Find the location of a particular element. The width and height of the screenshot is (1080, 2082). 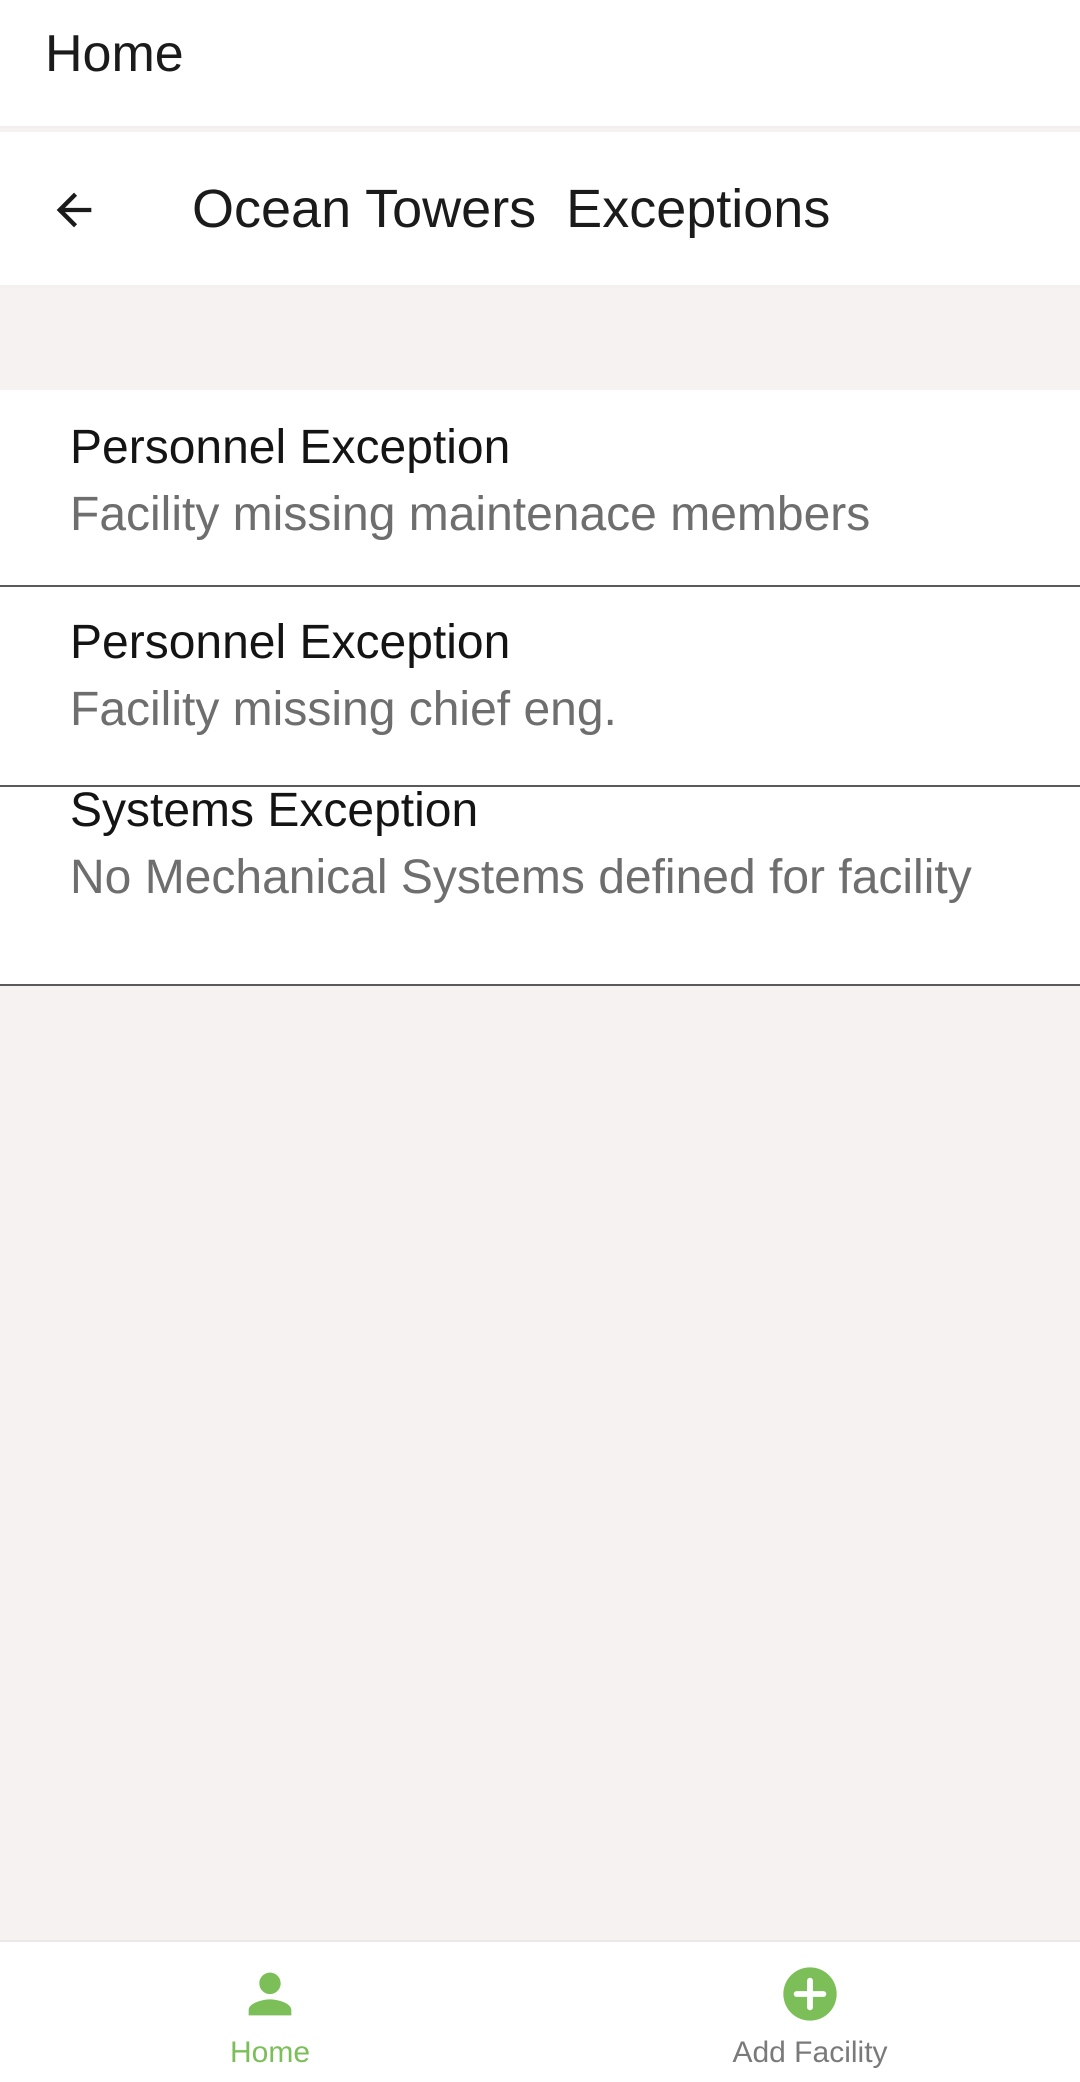

nav-add-facility-tab: Add Facility is located at coordinates (810, 2012).